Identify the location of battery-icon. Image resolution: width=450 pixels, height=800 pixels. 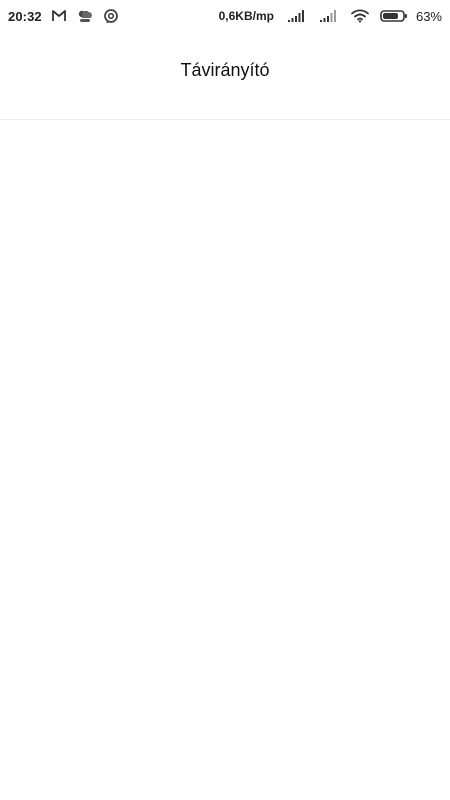
(394, 16).